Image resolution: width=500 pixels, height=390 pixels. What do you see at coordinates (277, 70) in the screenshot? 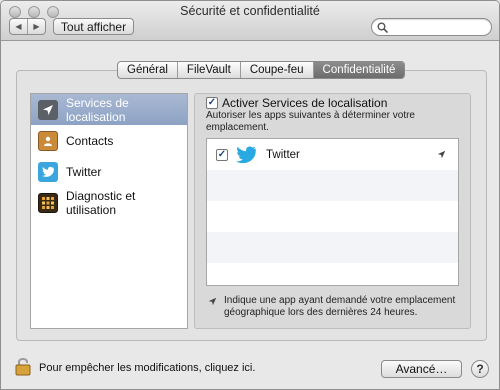
I see `tab-firewall: Coupe-feu` at bounding box center [277, 70].